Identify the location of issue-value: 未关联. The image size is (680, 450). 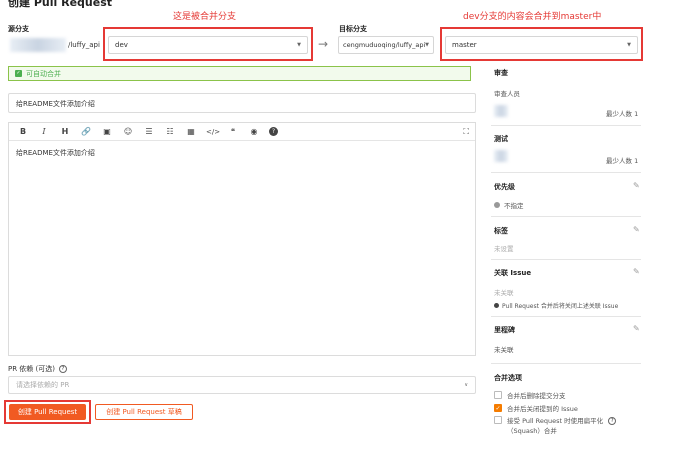
(504, 293).